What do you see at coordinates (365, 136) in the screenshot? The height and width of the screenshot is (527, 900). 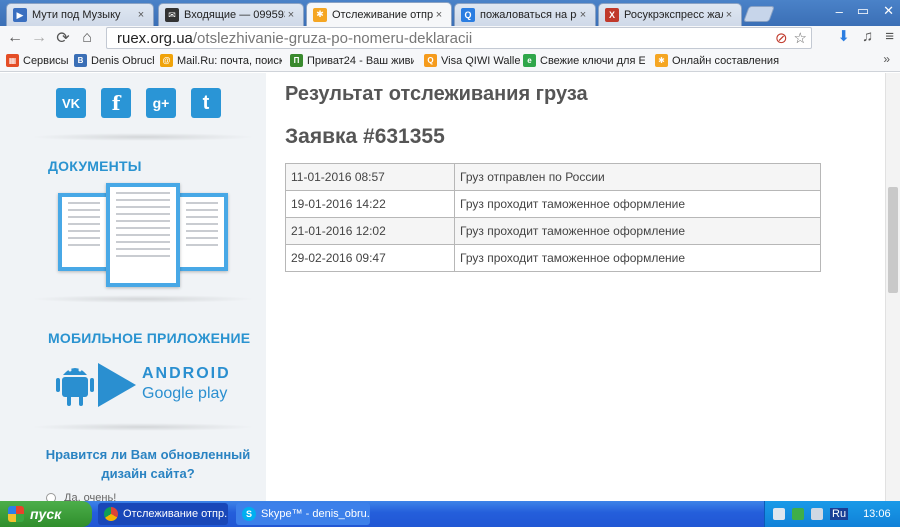 I see `request-title: Заявка #631355` at bounding box center [365, 136].